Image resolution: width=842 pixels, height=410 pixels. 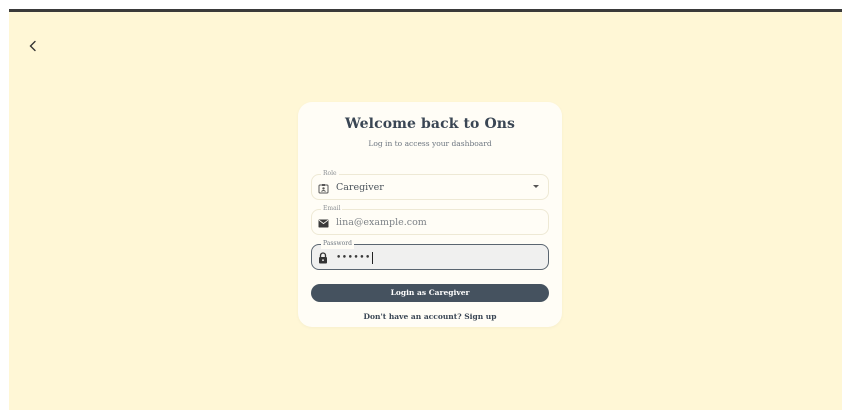 What do you see at coordinates (536, 186) in the screenshot?
I see `chevron-down-icon` at bounding box center [536, 186].